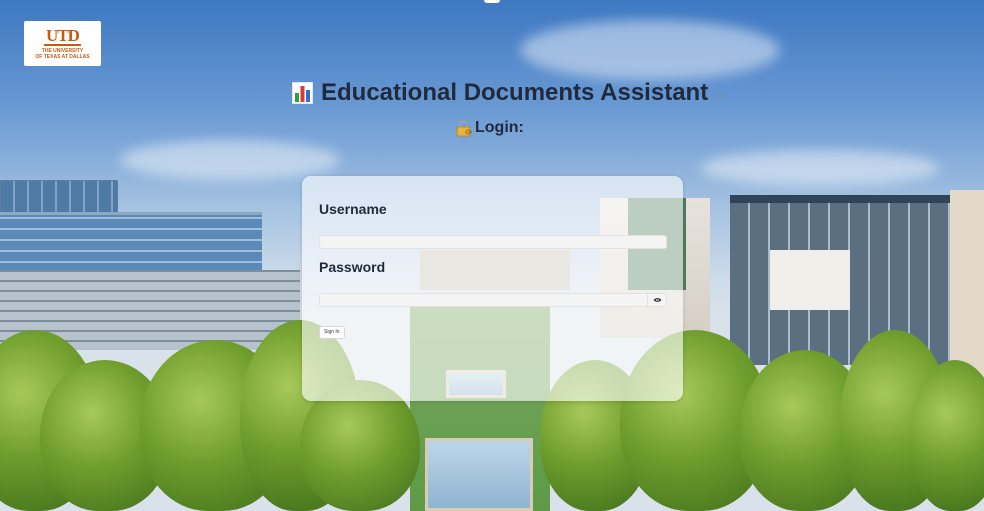 The image size is (984, 511). I want to click on eye-icon, so click(657, 300).